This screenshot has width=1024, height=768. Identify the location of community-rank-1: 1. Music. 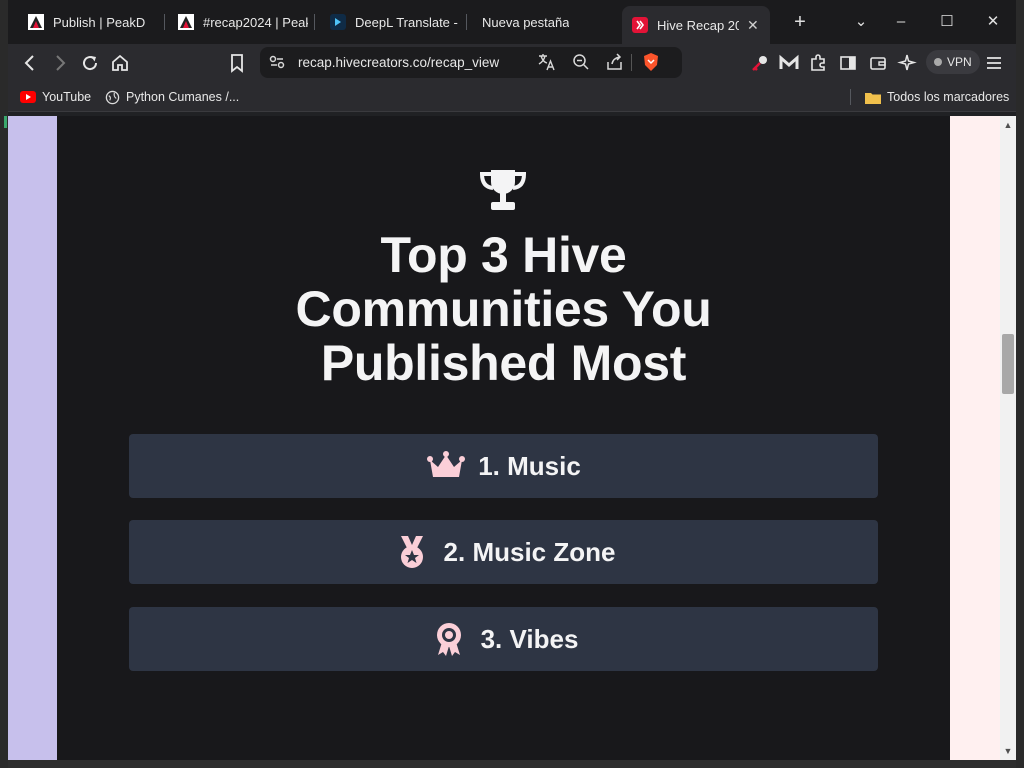
(503, 466).